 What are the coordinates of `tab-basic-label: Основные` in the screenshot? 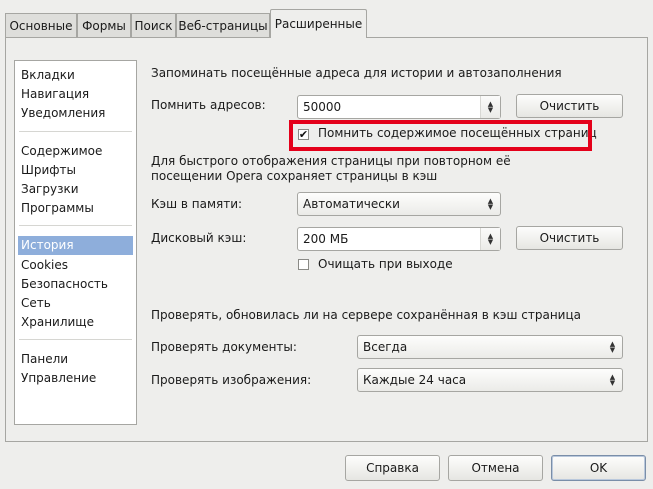 It's located at (41, 25).